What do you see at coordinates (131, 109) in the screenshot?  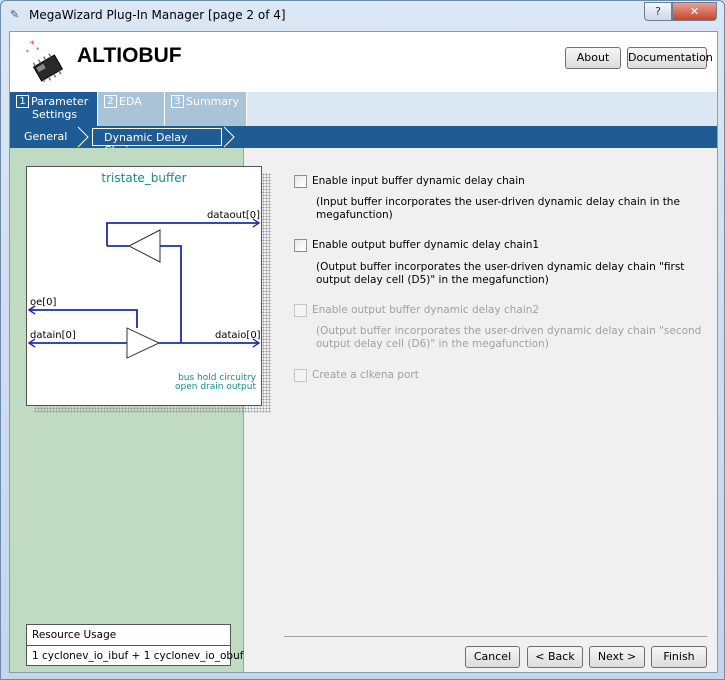 I see `tab-eda: 2 EDA` at bounding box center [131, 109].